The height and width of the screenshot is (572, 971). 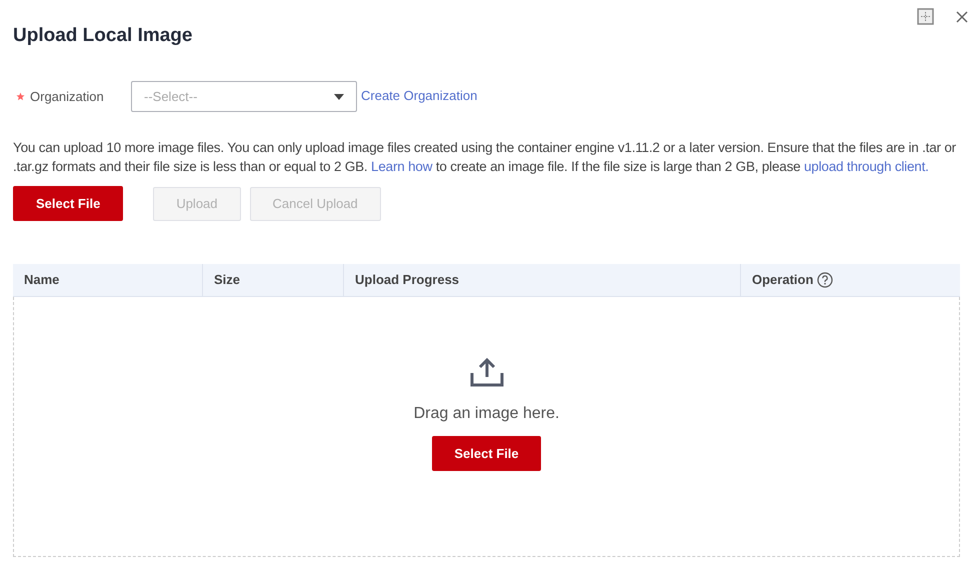 What do you see at coordinates (485, 157) in the screenshot?
I see `upload-notice: You can upload 10 more image files. You can only upload image files created using the container engine v1.11.2 or a later version. Ensure that the files are in .tar or .tar.gz formats and their file size is less than or equal to 2 GB. Learn how to create an image file. If the file size is large than 2 GB, please upload through client.` at bounding box center [485, 157].